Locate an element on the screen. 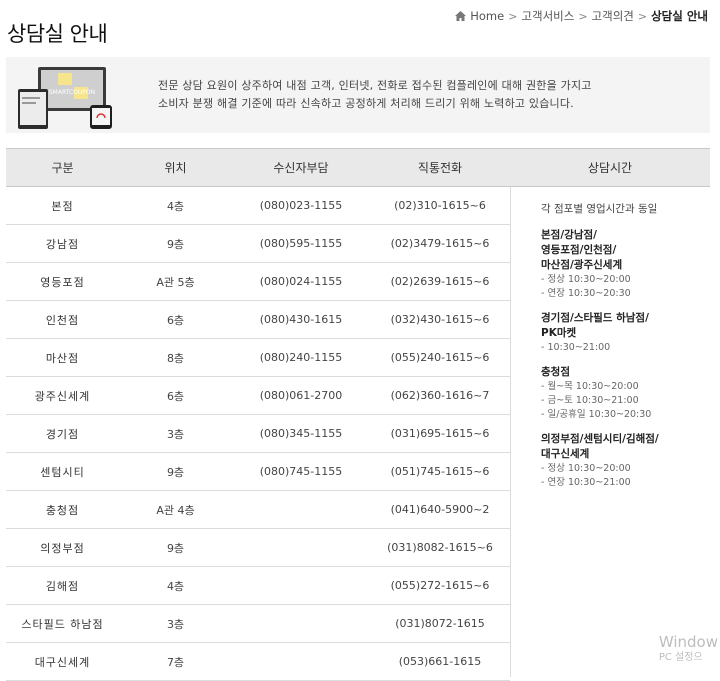  toll-free-cell: (080)024-1155 is located at coordinates (301, 281).